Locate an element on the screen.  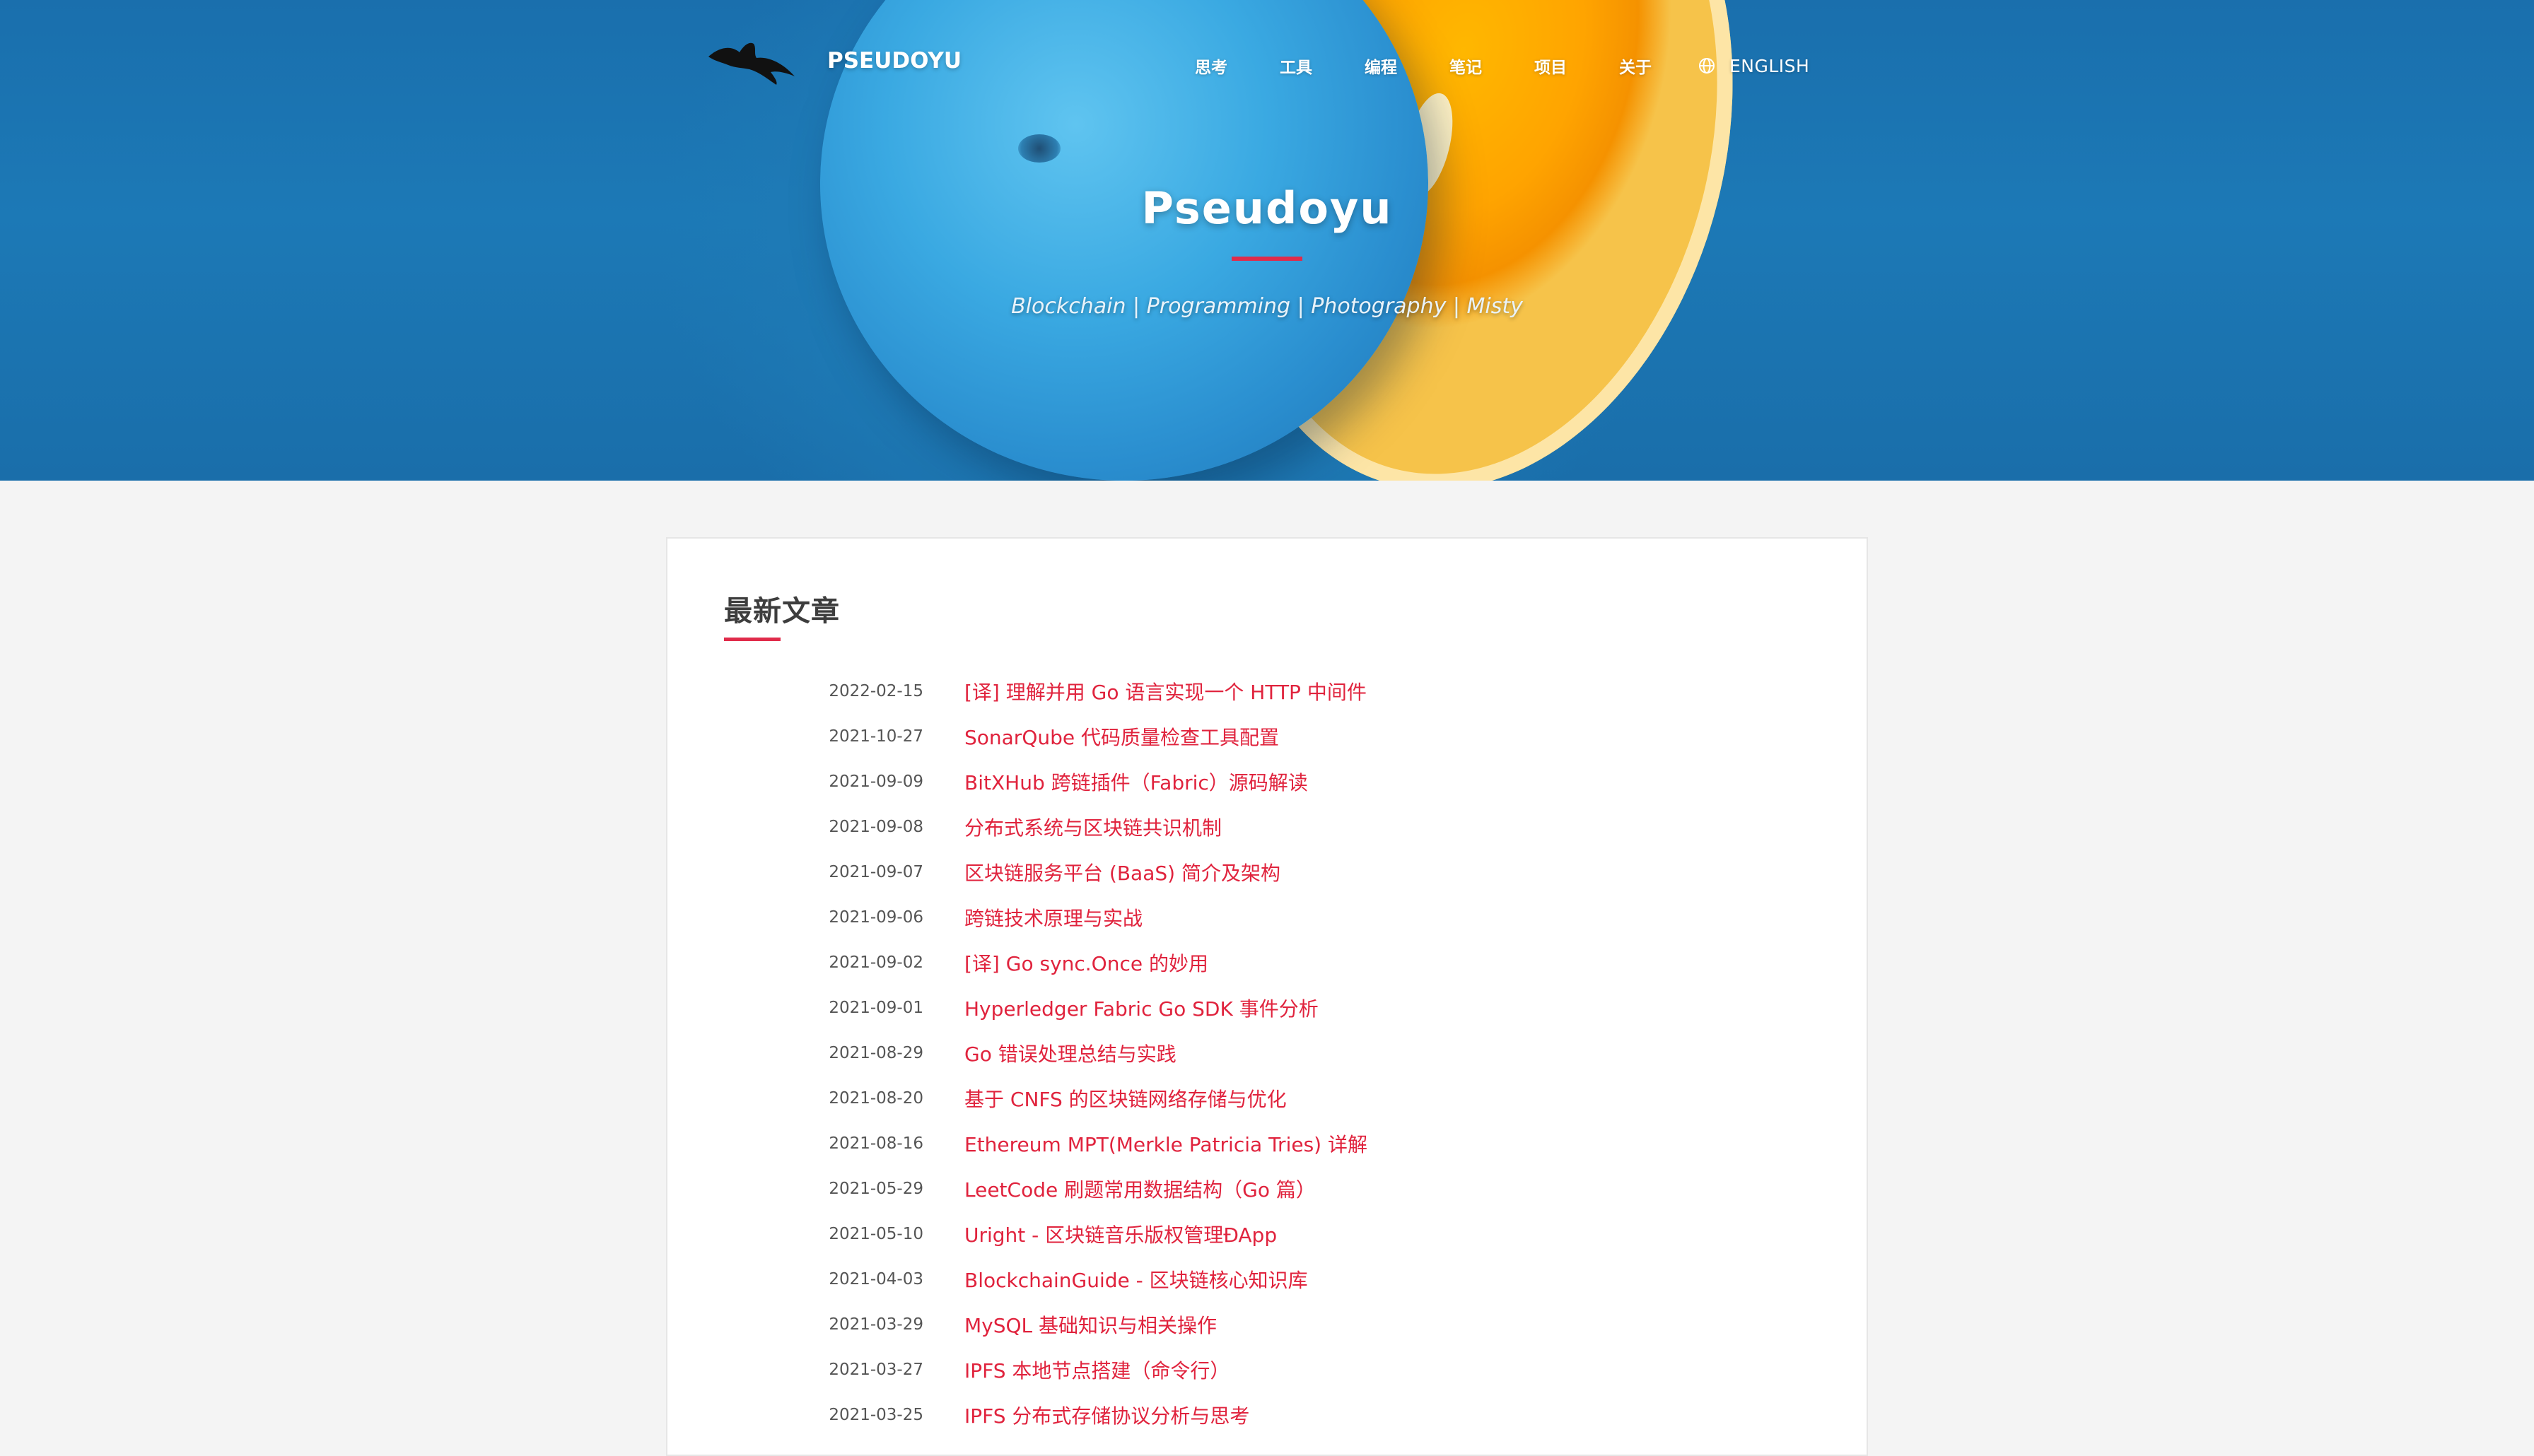
post-title-link: 基于 CNFS 的区块链网络存储与优化 is located at coordinates (1125, 1098).